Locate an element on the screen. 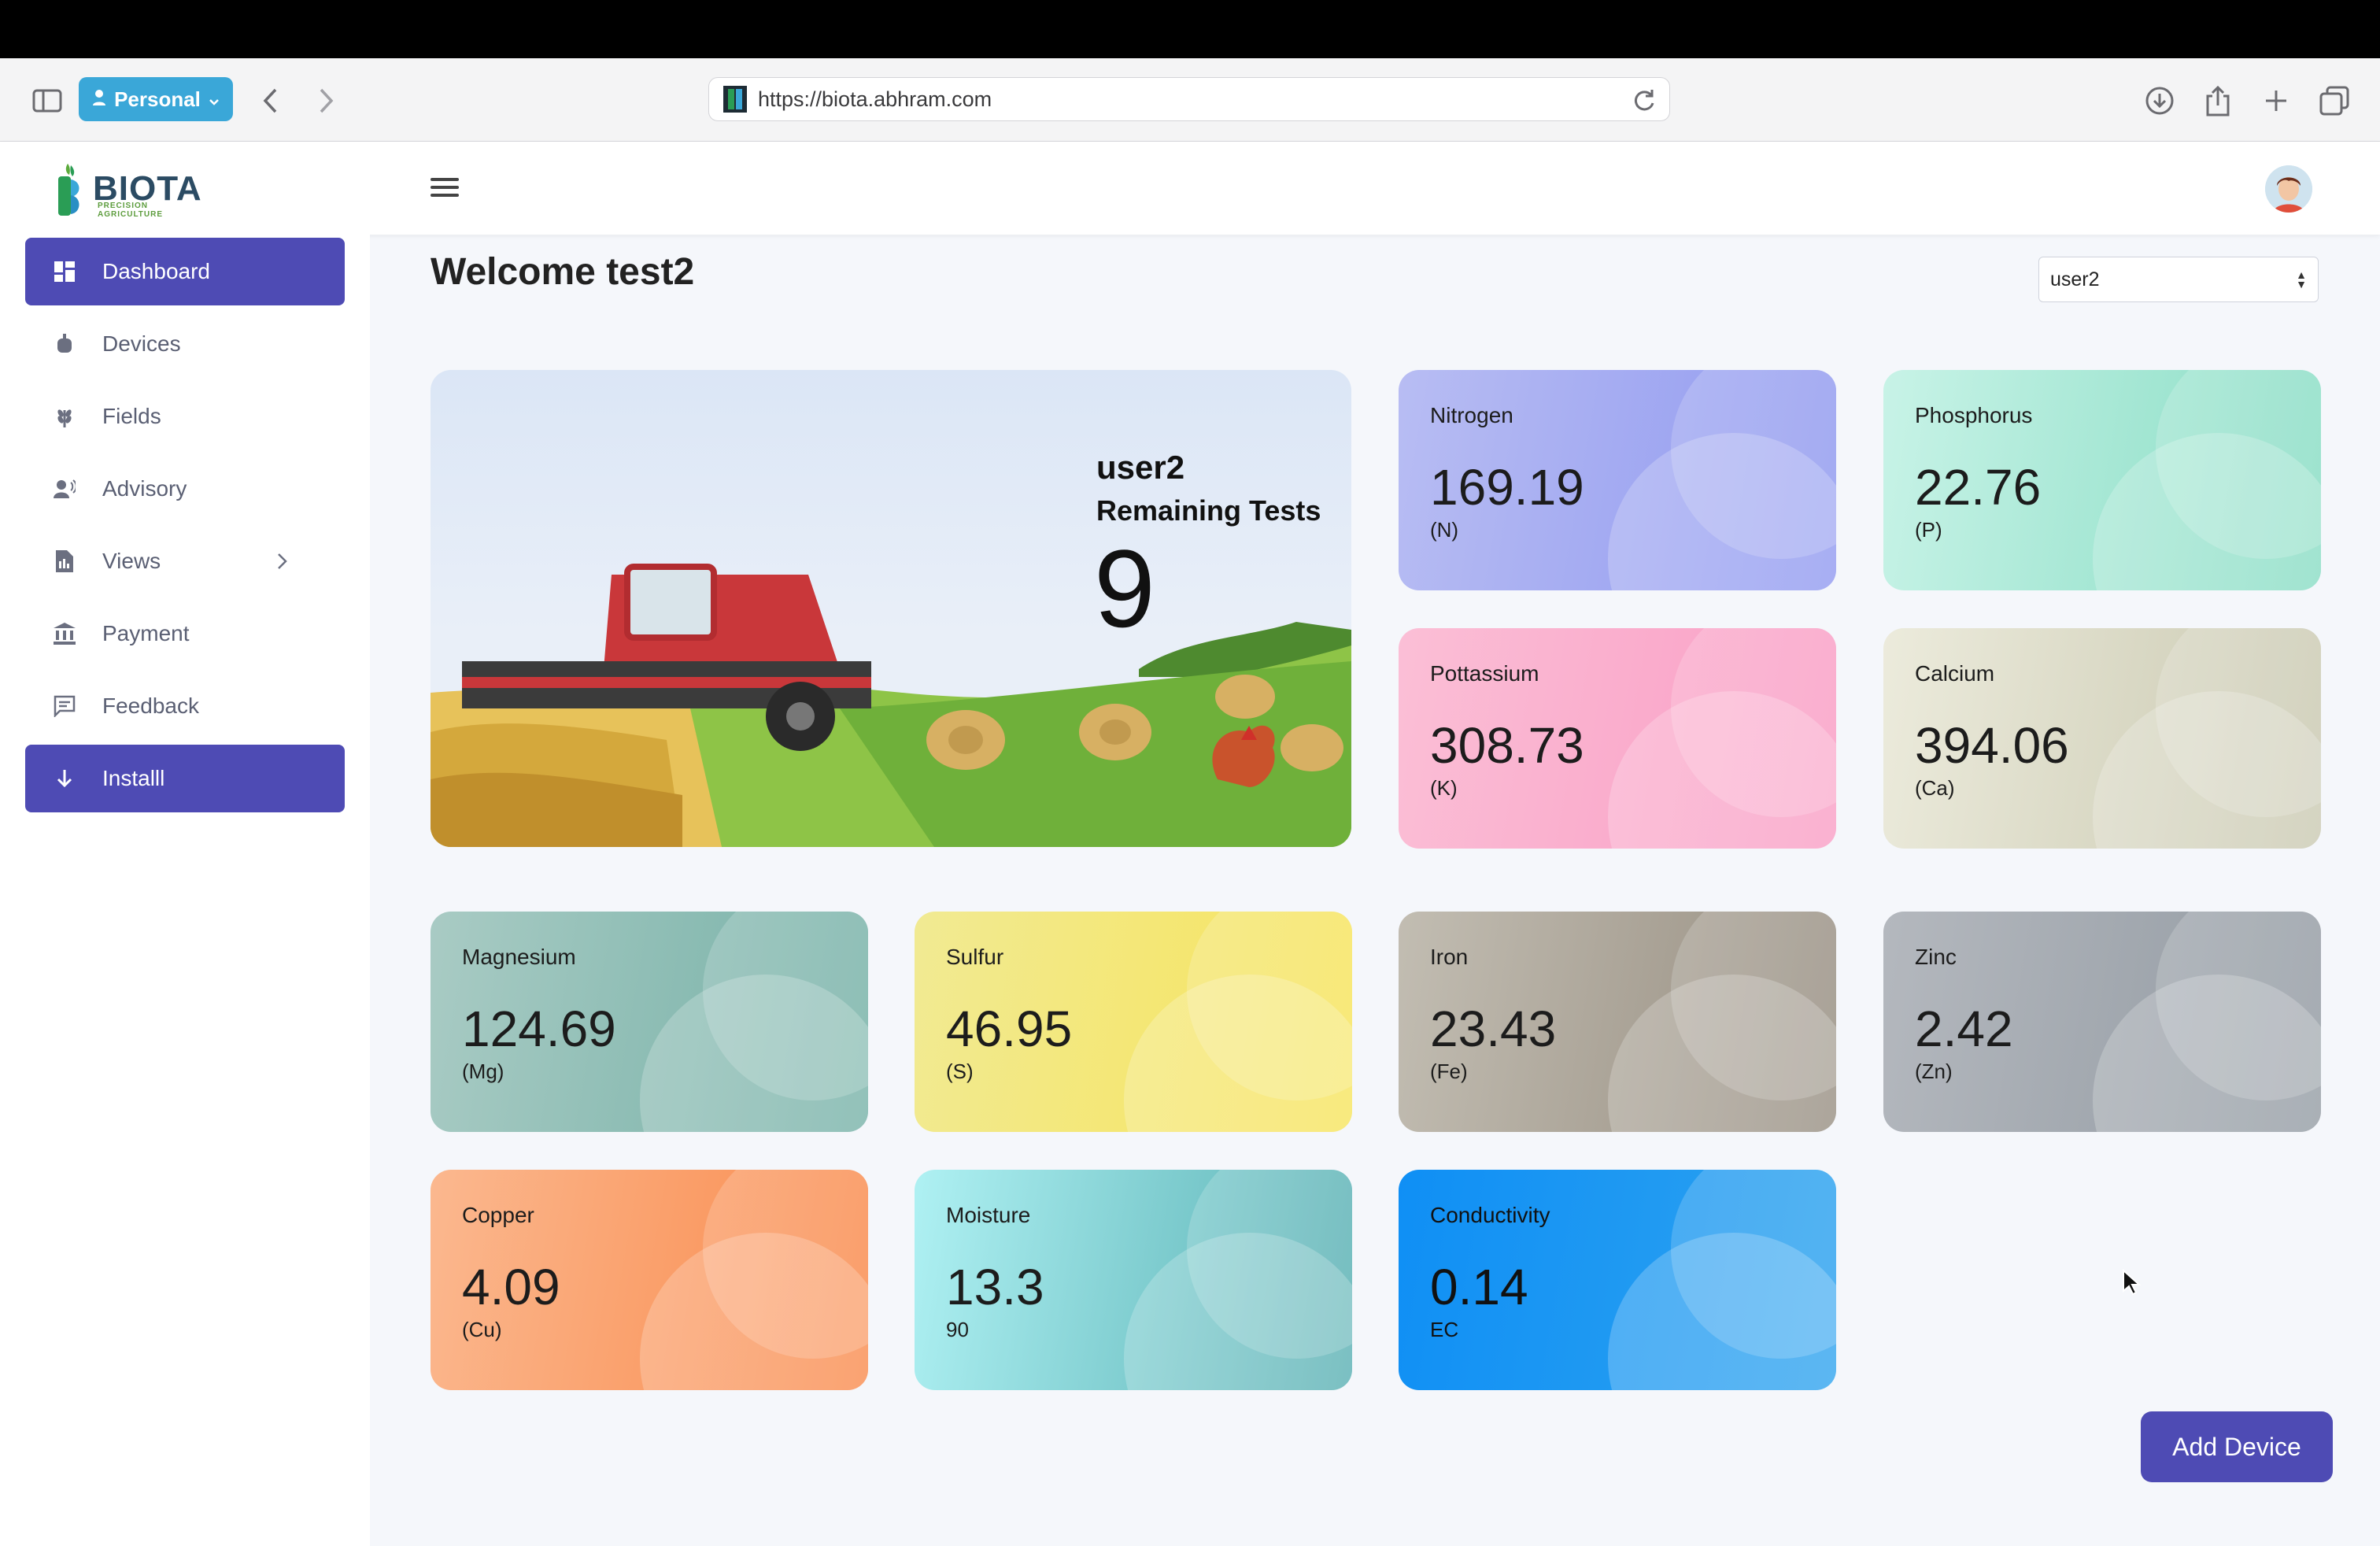 The width and height of the screenshot is (2380, 1546). remaining-tests-label: Remaining Tests is located at coordinates (1208, 511).